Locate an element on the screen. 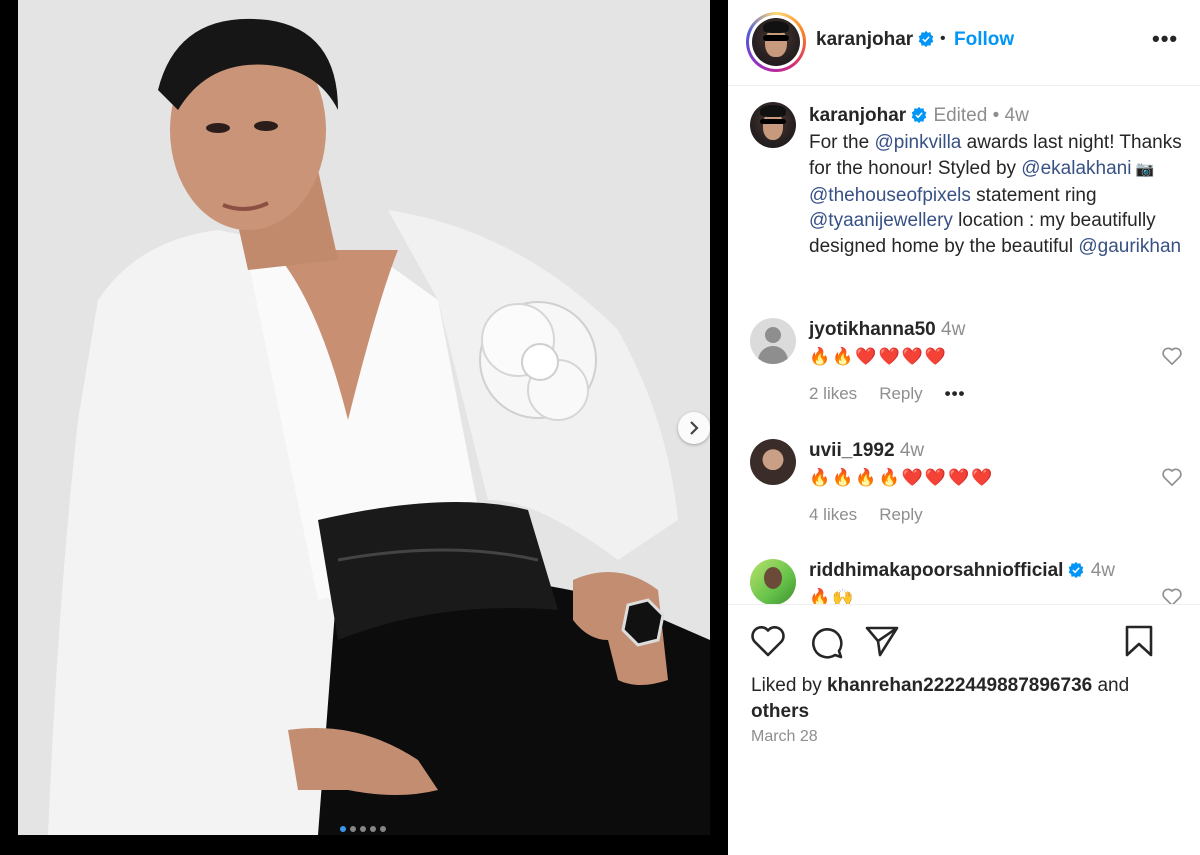  author-username-text: karanjohar is located at coordinates (864, 39).